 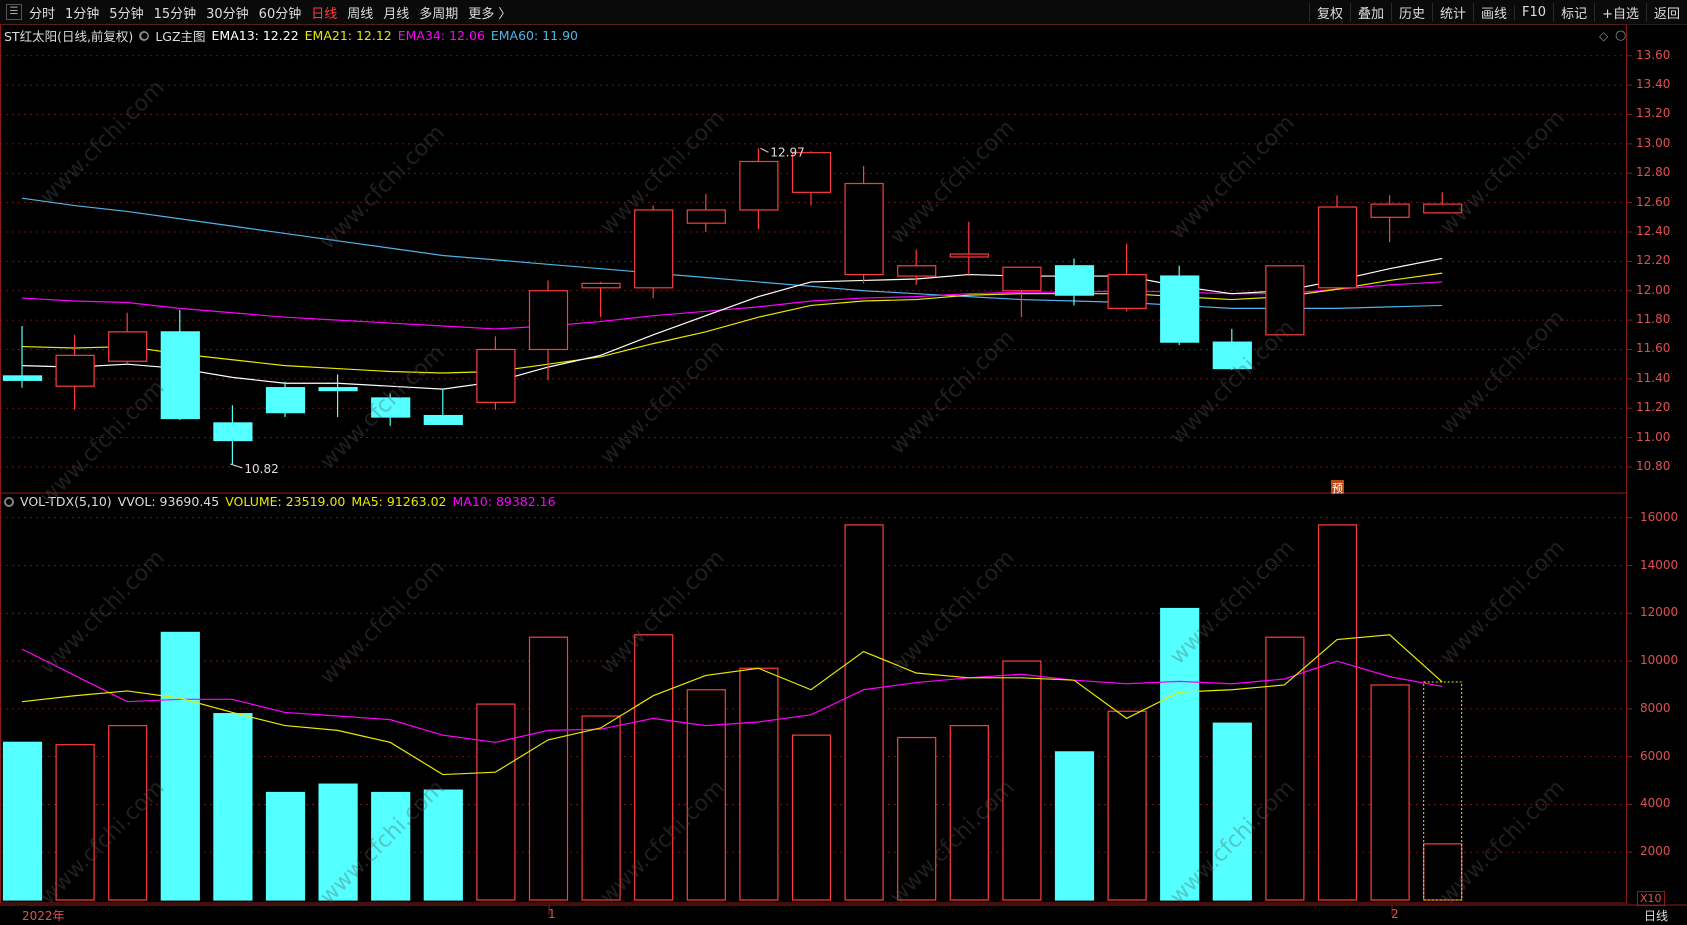 What do you see at coordinates (1653, 54) in the screenshot?
I see `price-tick-label: 13.60` at bounding box center [1653, 54].